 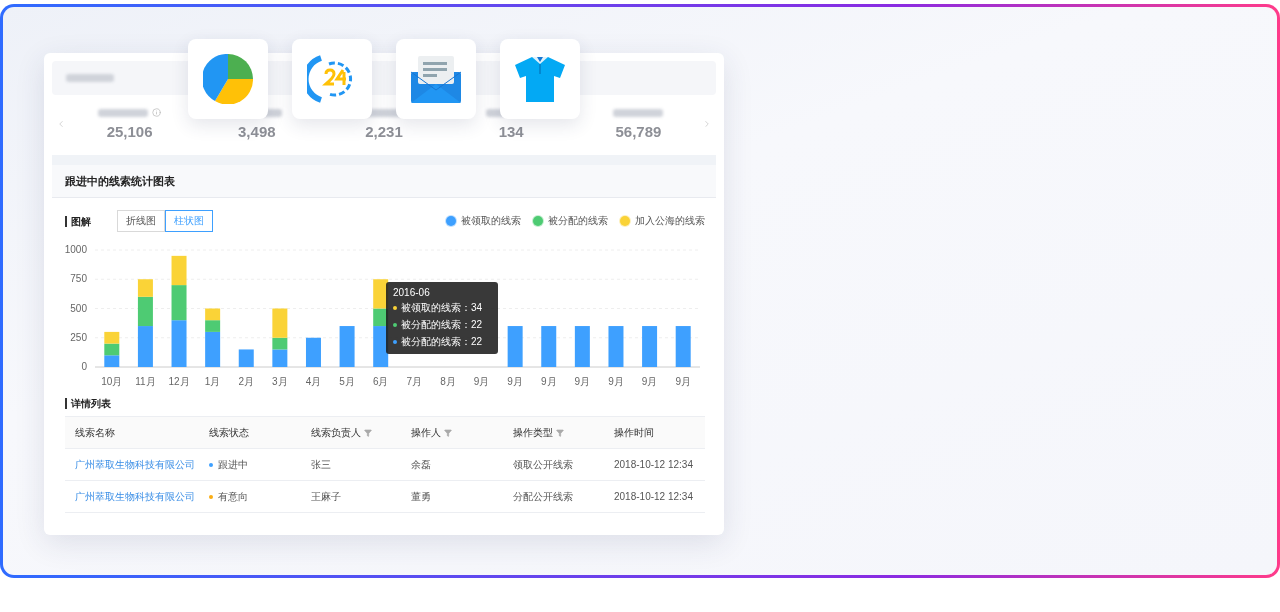 I want to click on tooltip-title: 2016-06, so click(x=412, y=292).